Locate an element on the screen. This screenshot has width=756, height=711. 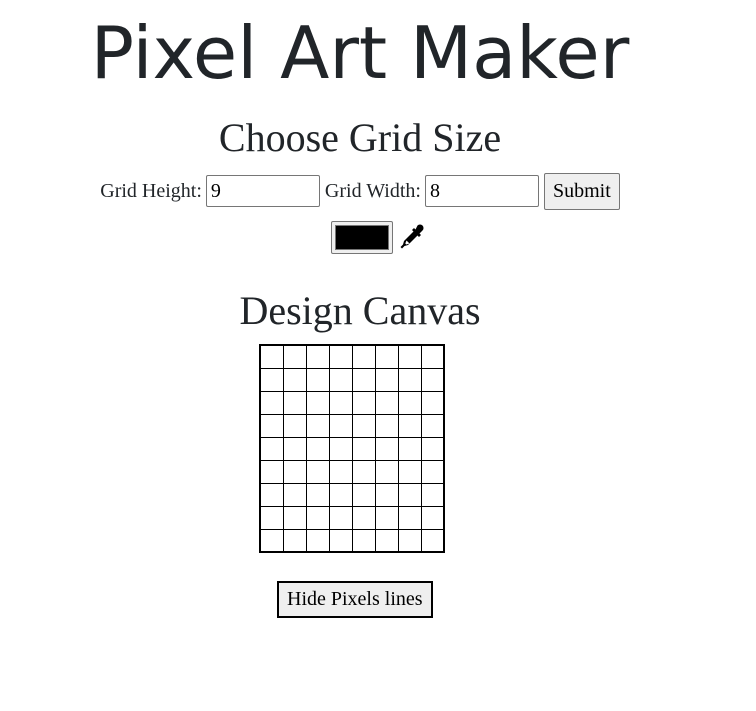
submit-button: Submit is located at coordinates (581, 191).